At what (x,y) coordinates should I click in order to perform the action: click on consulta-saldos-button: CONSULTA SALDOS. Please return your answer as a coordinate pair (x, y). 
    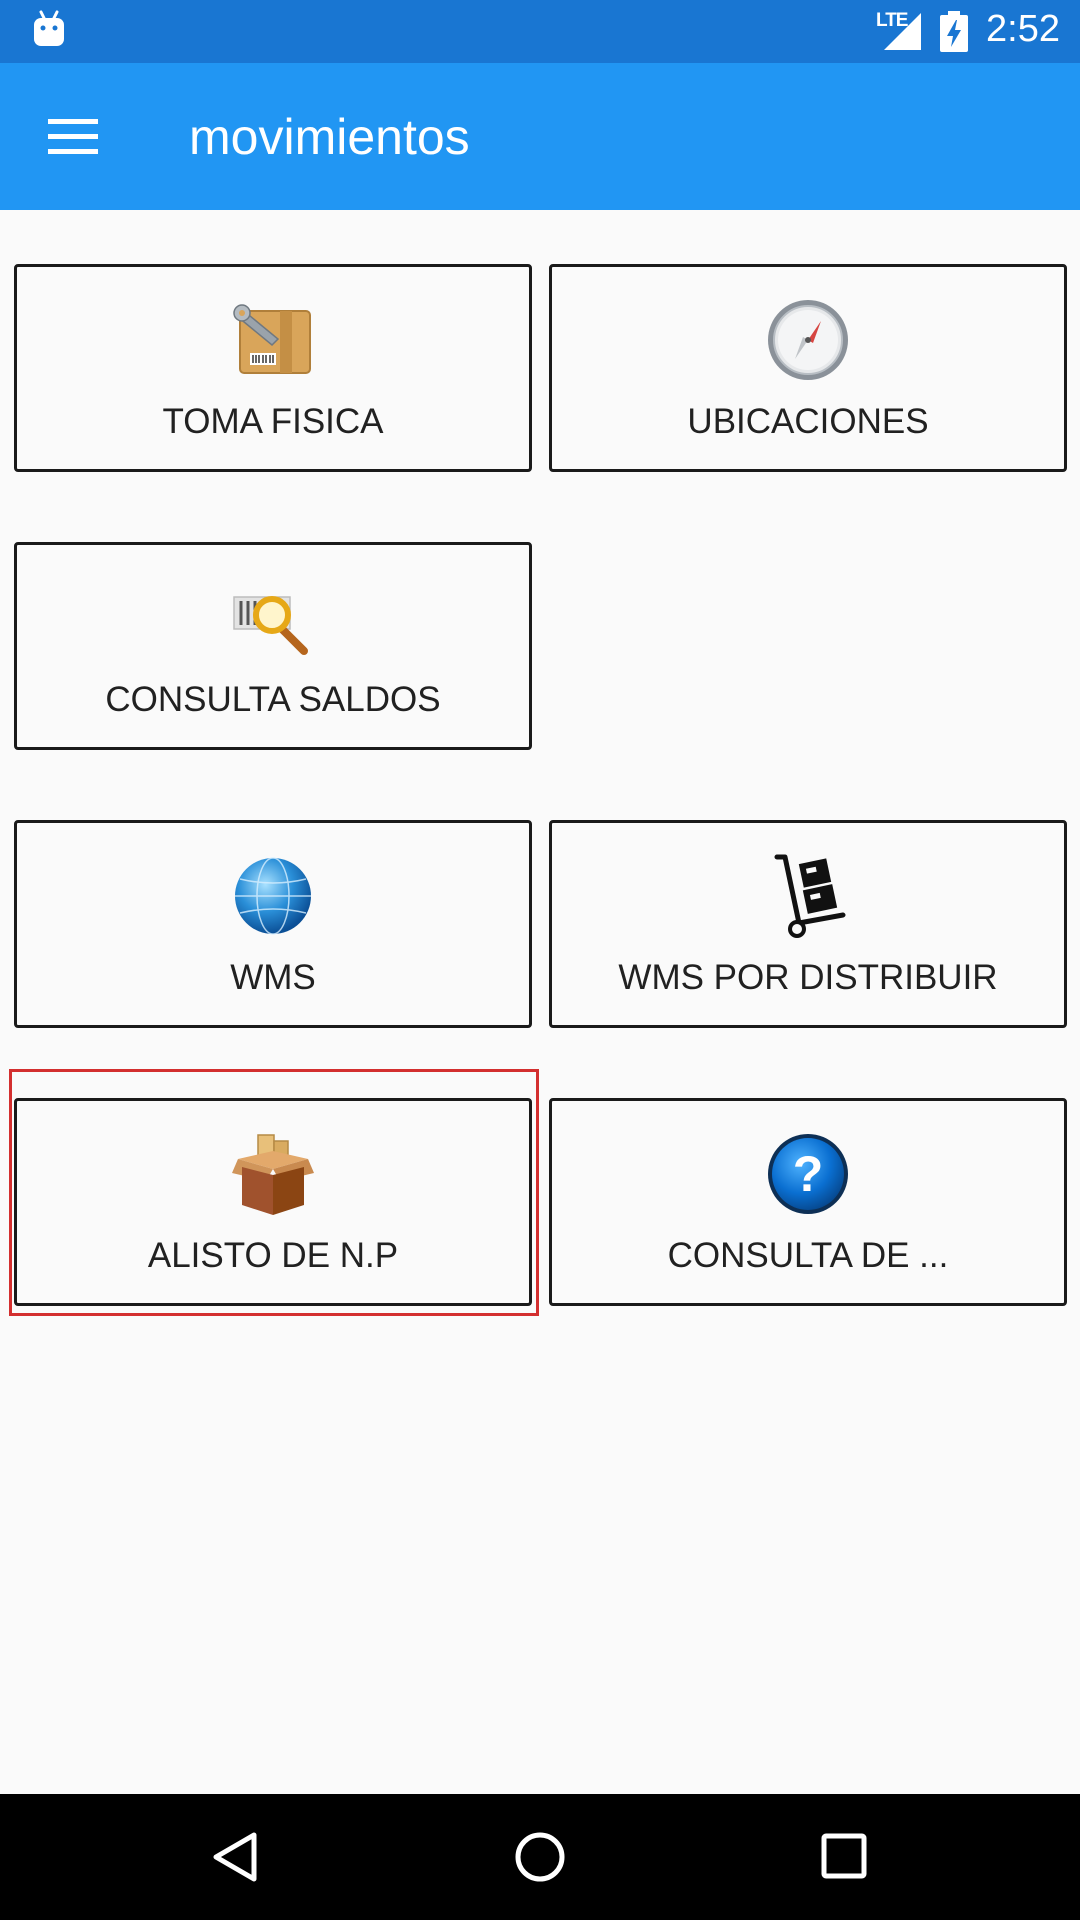
    Looking at the image, I should click on (273, 646).